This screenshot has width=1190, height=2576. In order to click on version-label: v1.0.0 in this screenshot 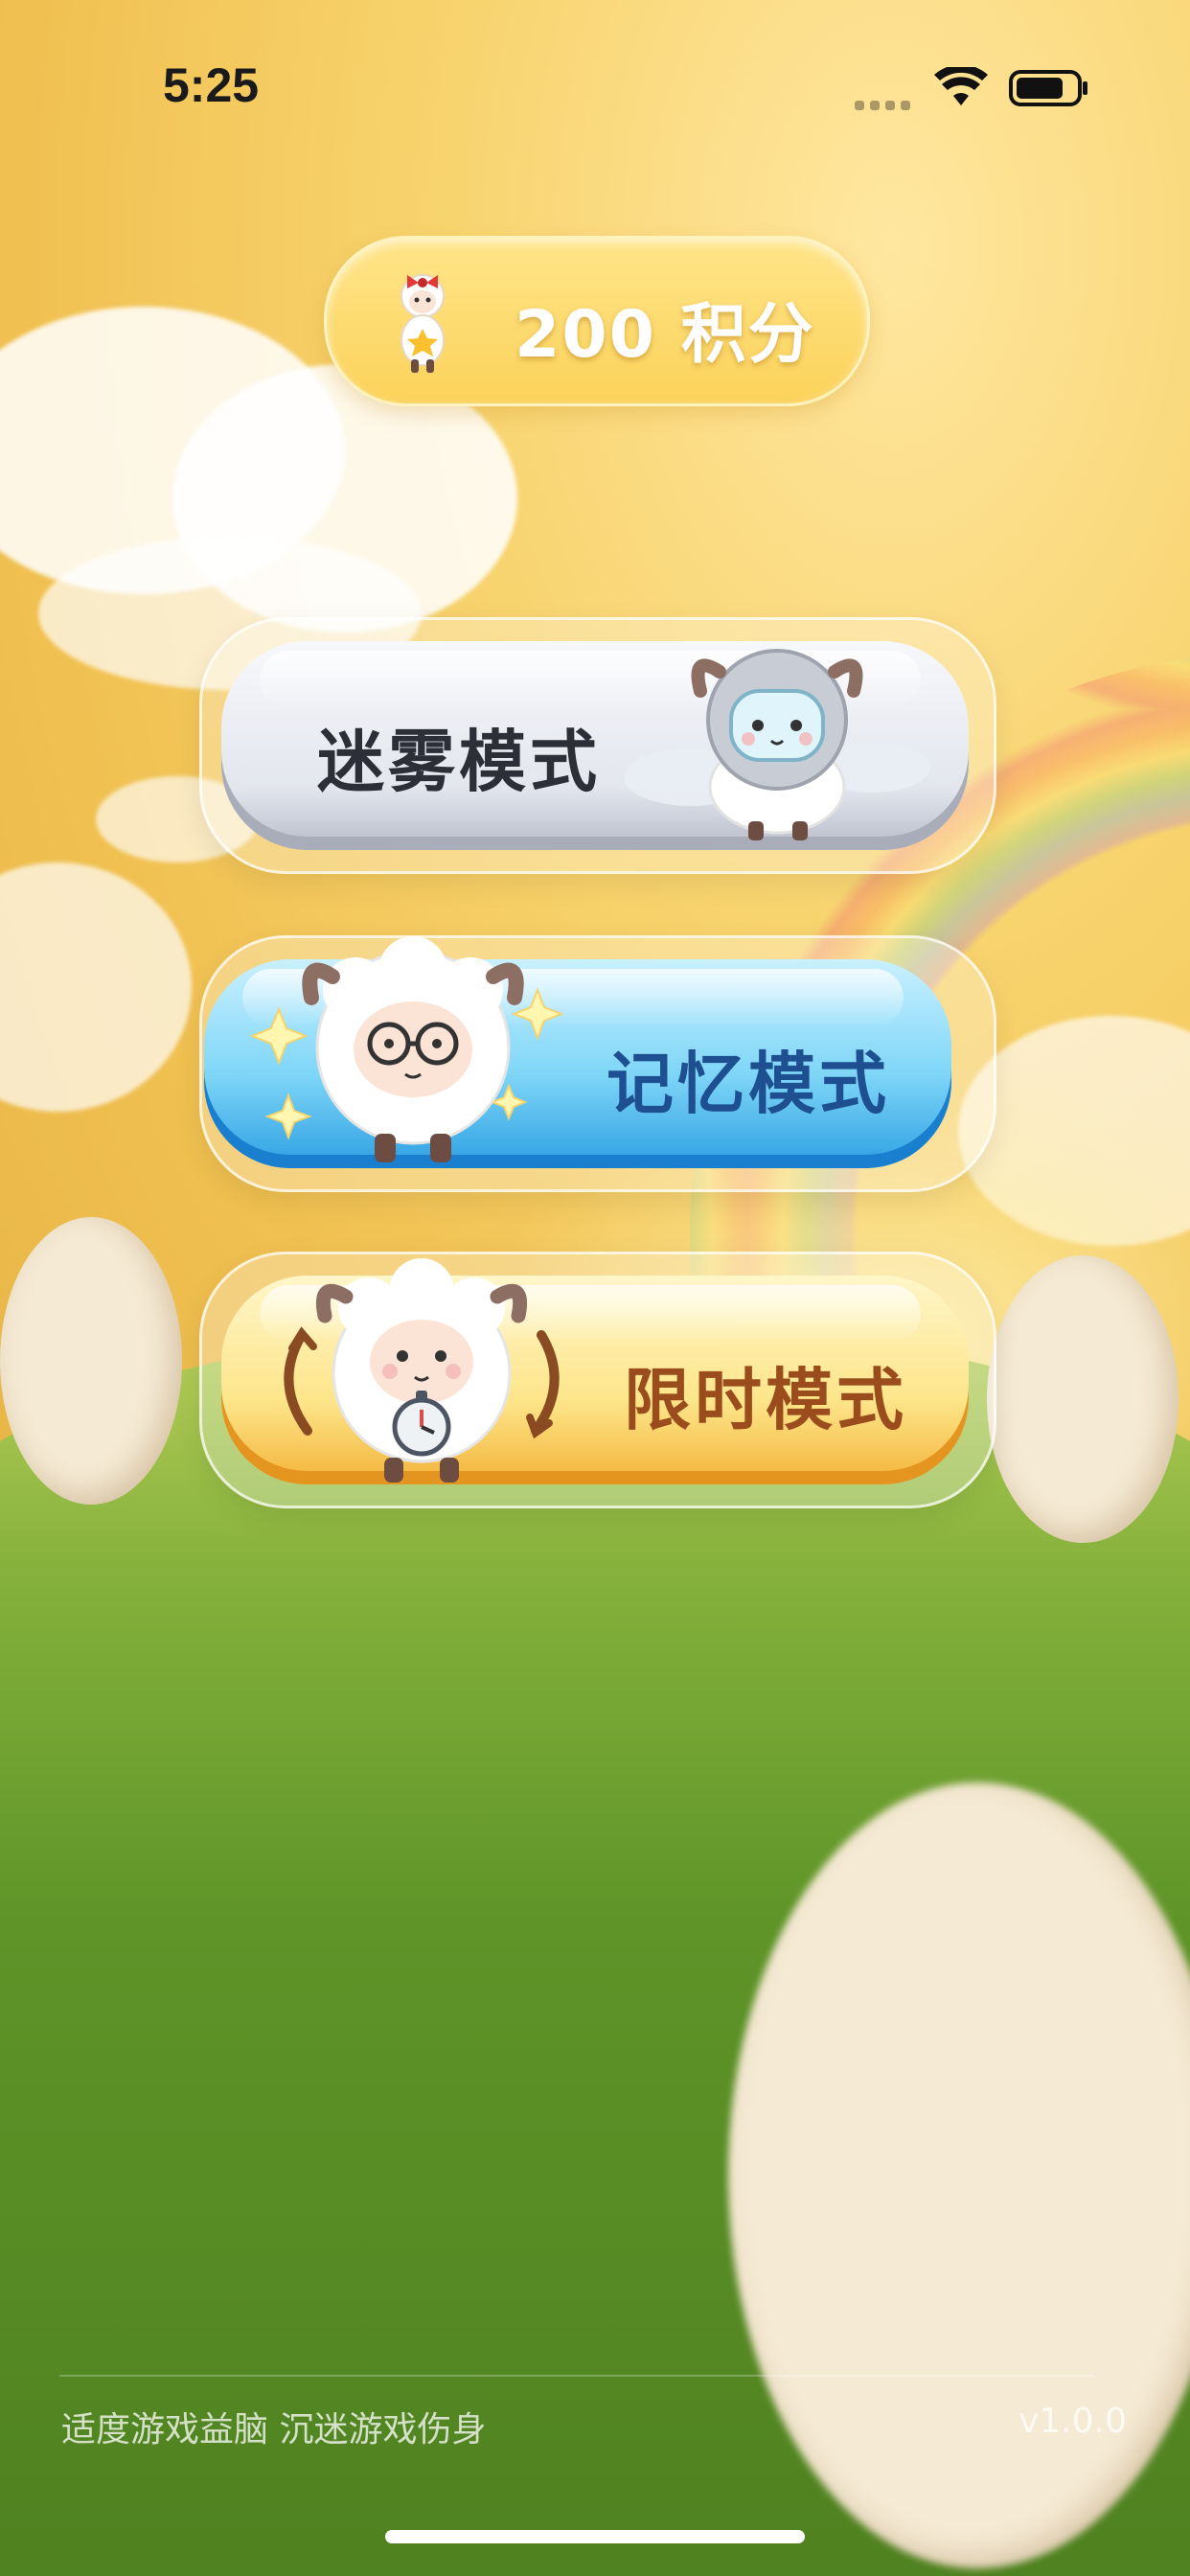, I will do `click(1072, 2421)`.